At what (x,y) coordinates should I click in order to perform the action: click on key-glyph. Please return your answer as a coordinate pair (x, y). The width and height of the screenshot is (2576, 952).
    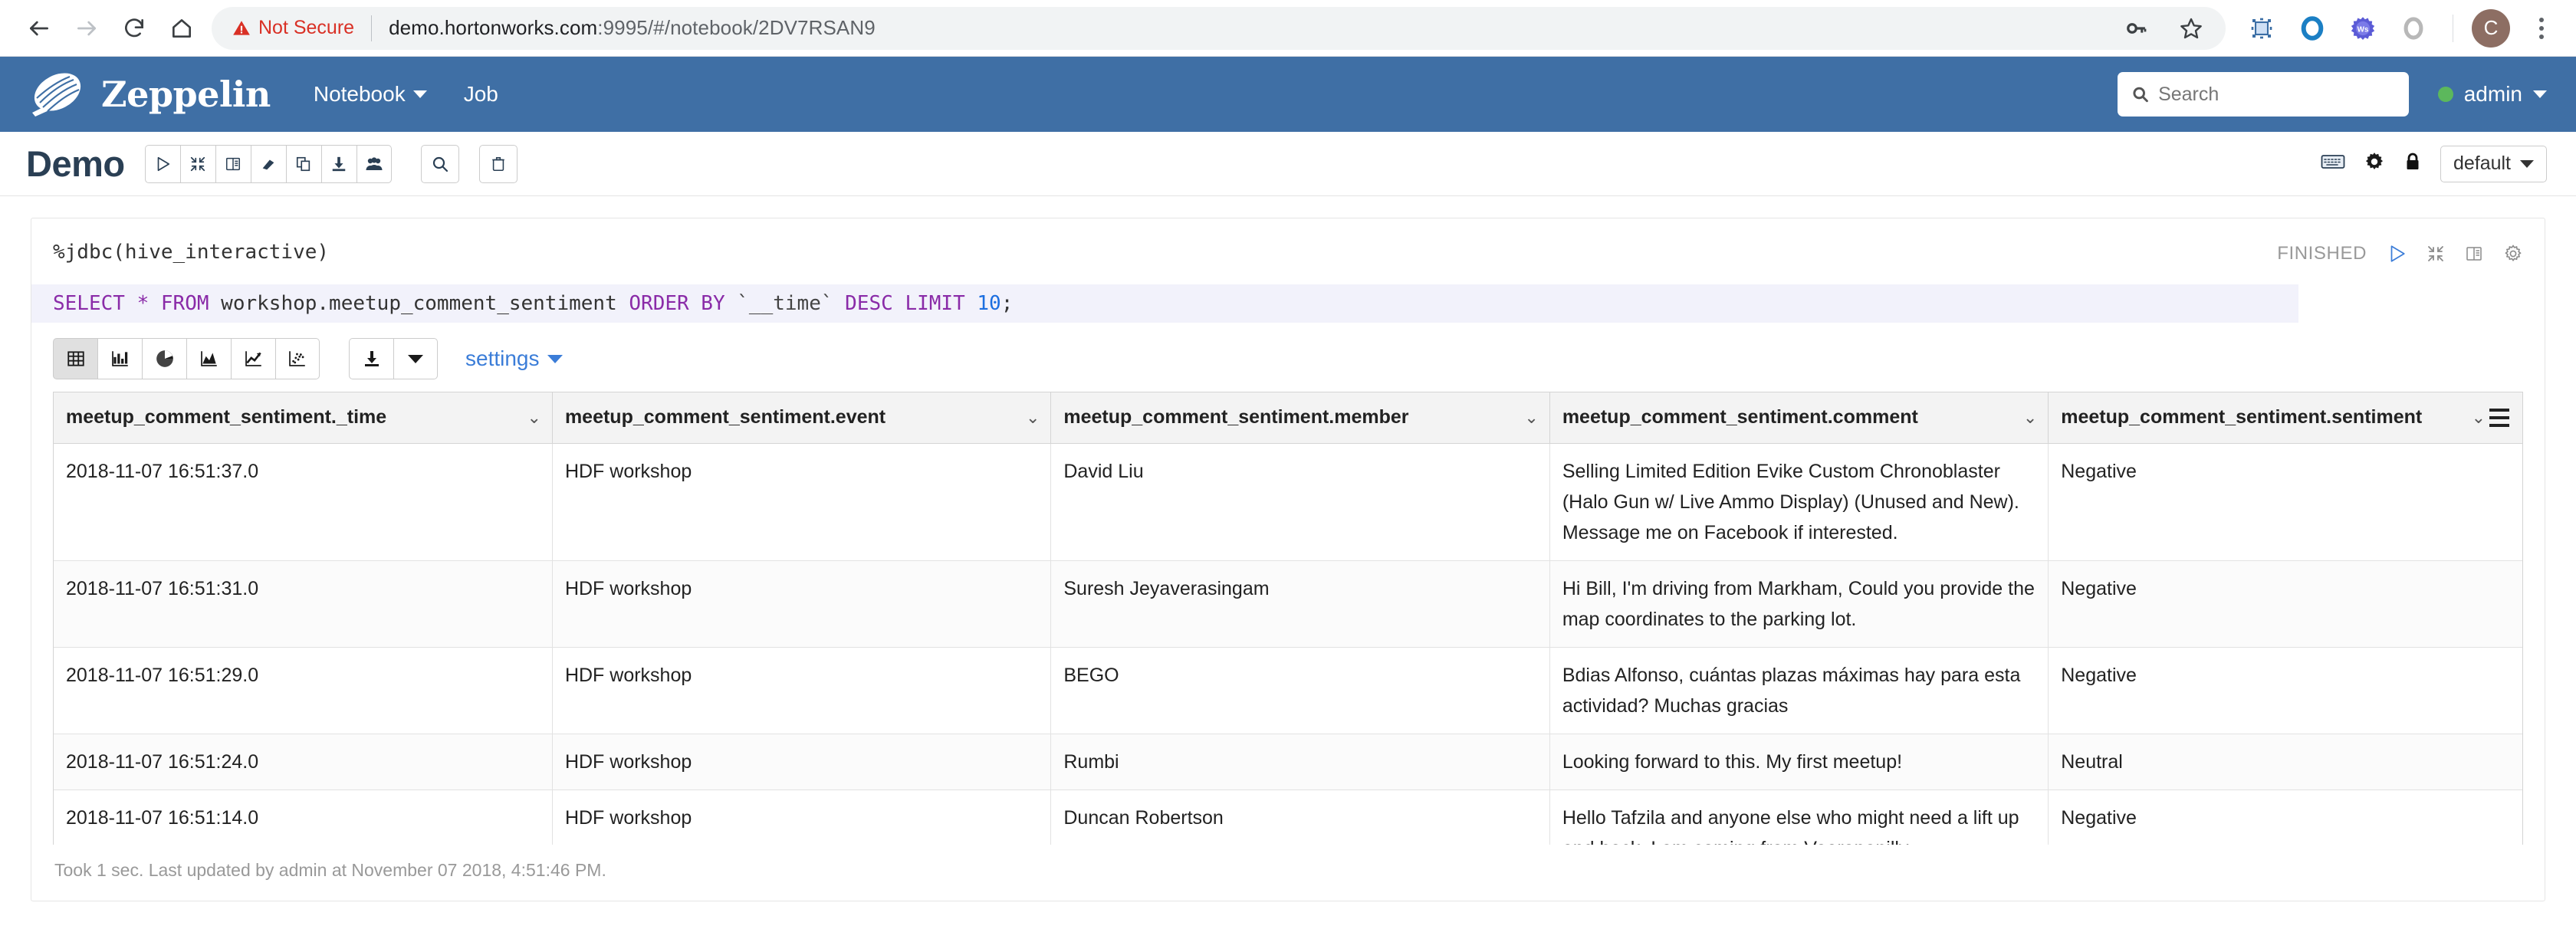
    Looking at the image, I should click on (2137, 28).